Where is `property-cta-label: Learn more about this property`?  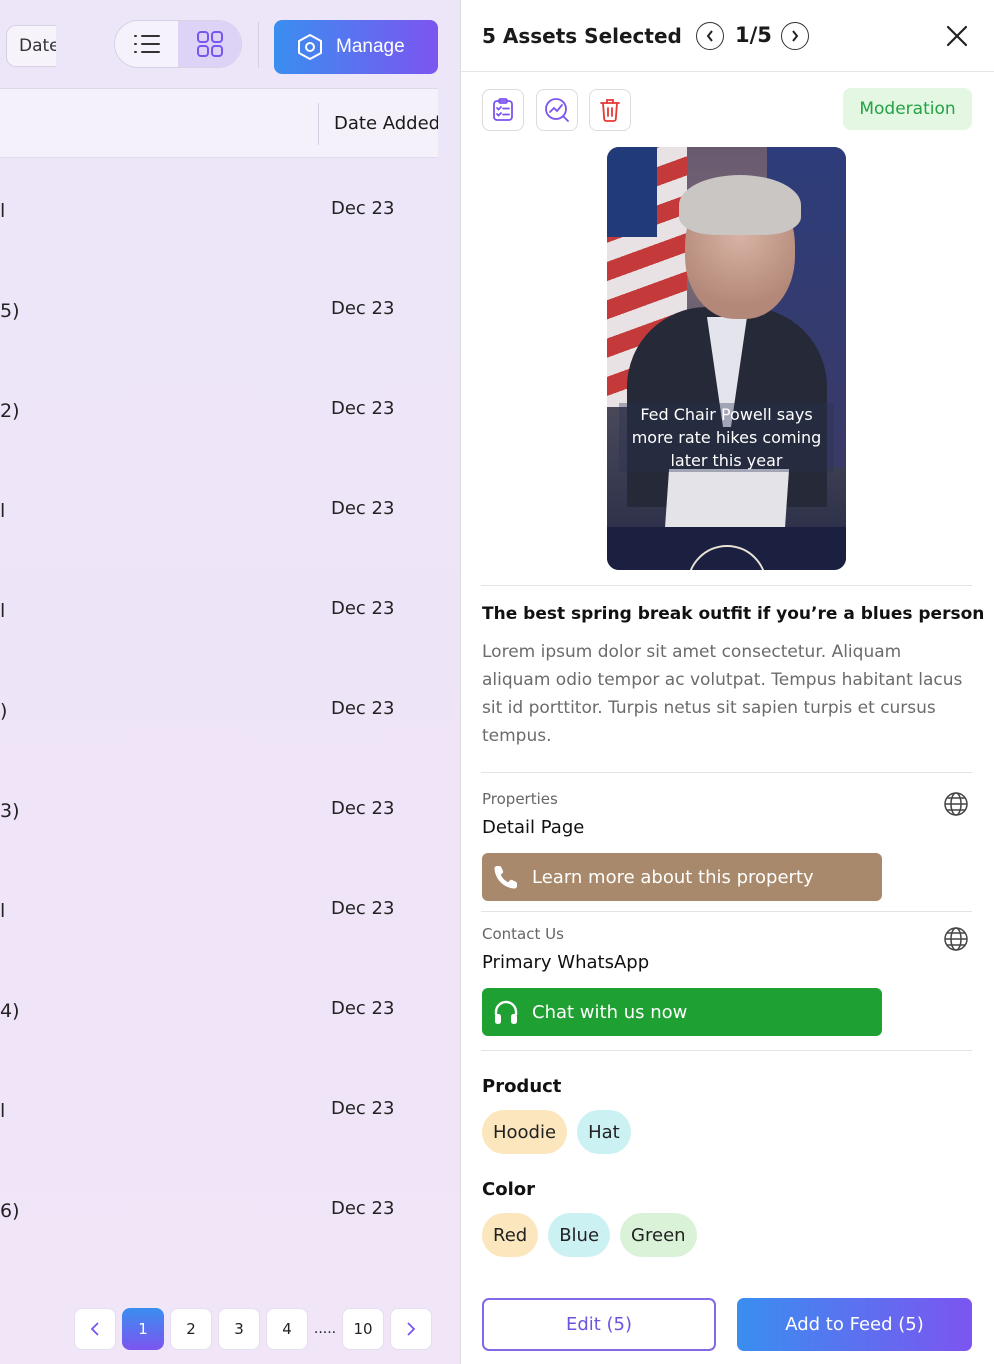
property-cta-label: Learn more about this property is located at coordinates (673, 877).